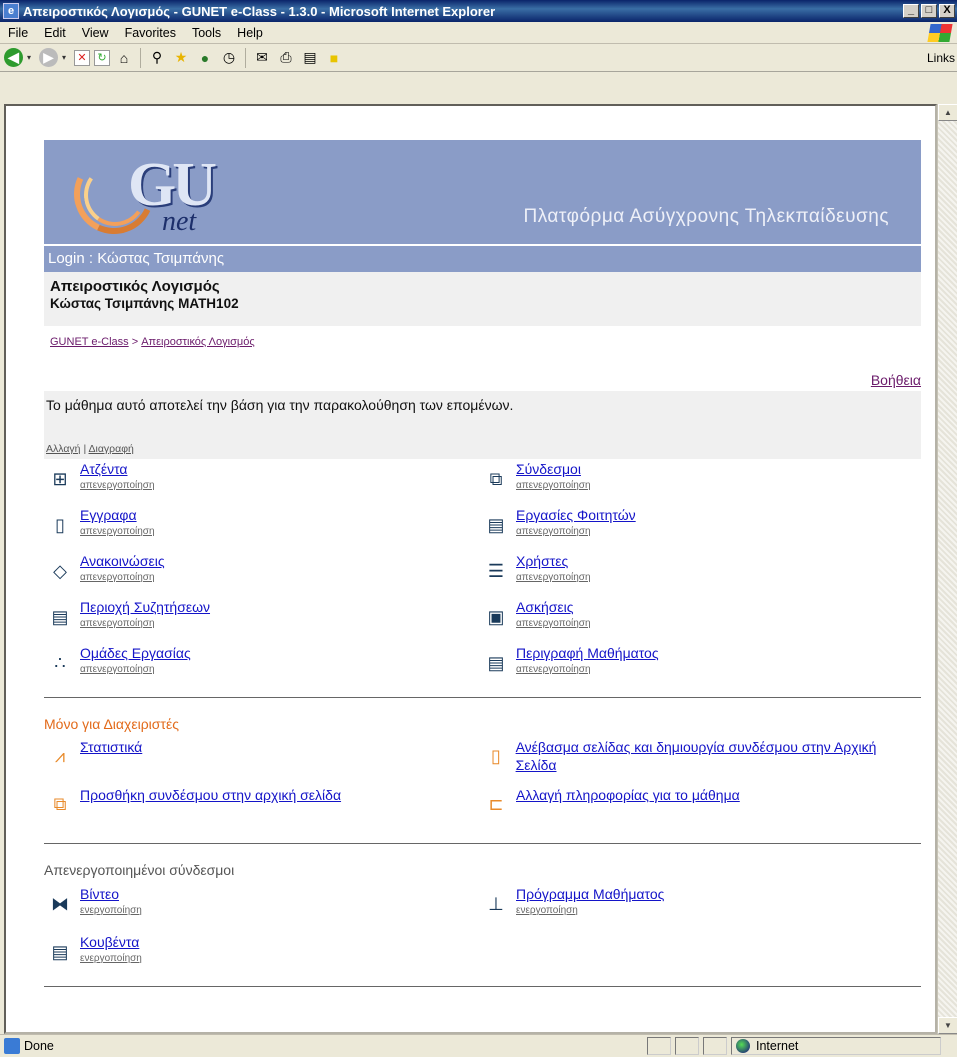  Describe the element at coordinates (66, 57) in the screenshot. I see `forward-dropdown-icon: ▾` at that location.